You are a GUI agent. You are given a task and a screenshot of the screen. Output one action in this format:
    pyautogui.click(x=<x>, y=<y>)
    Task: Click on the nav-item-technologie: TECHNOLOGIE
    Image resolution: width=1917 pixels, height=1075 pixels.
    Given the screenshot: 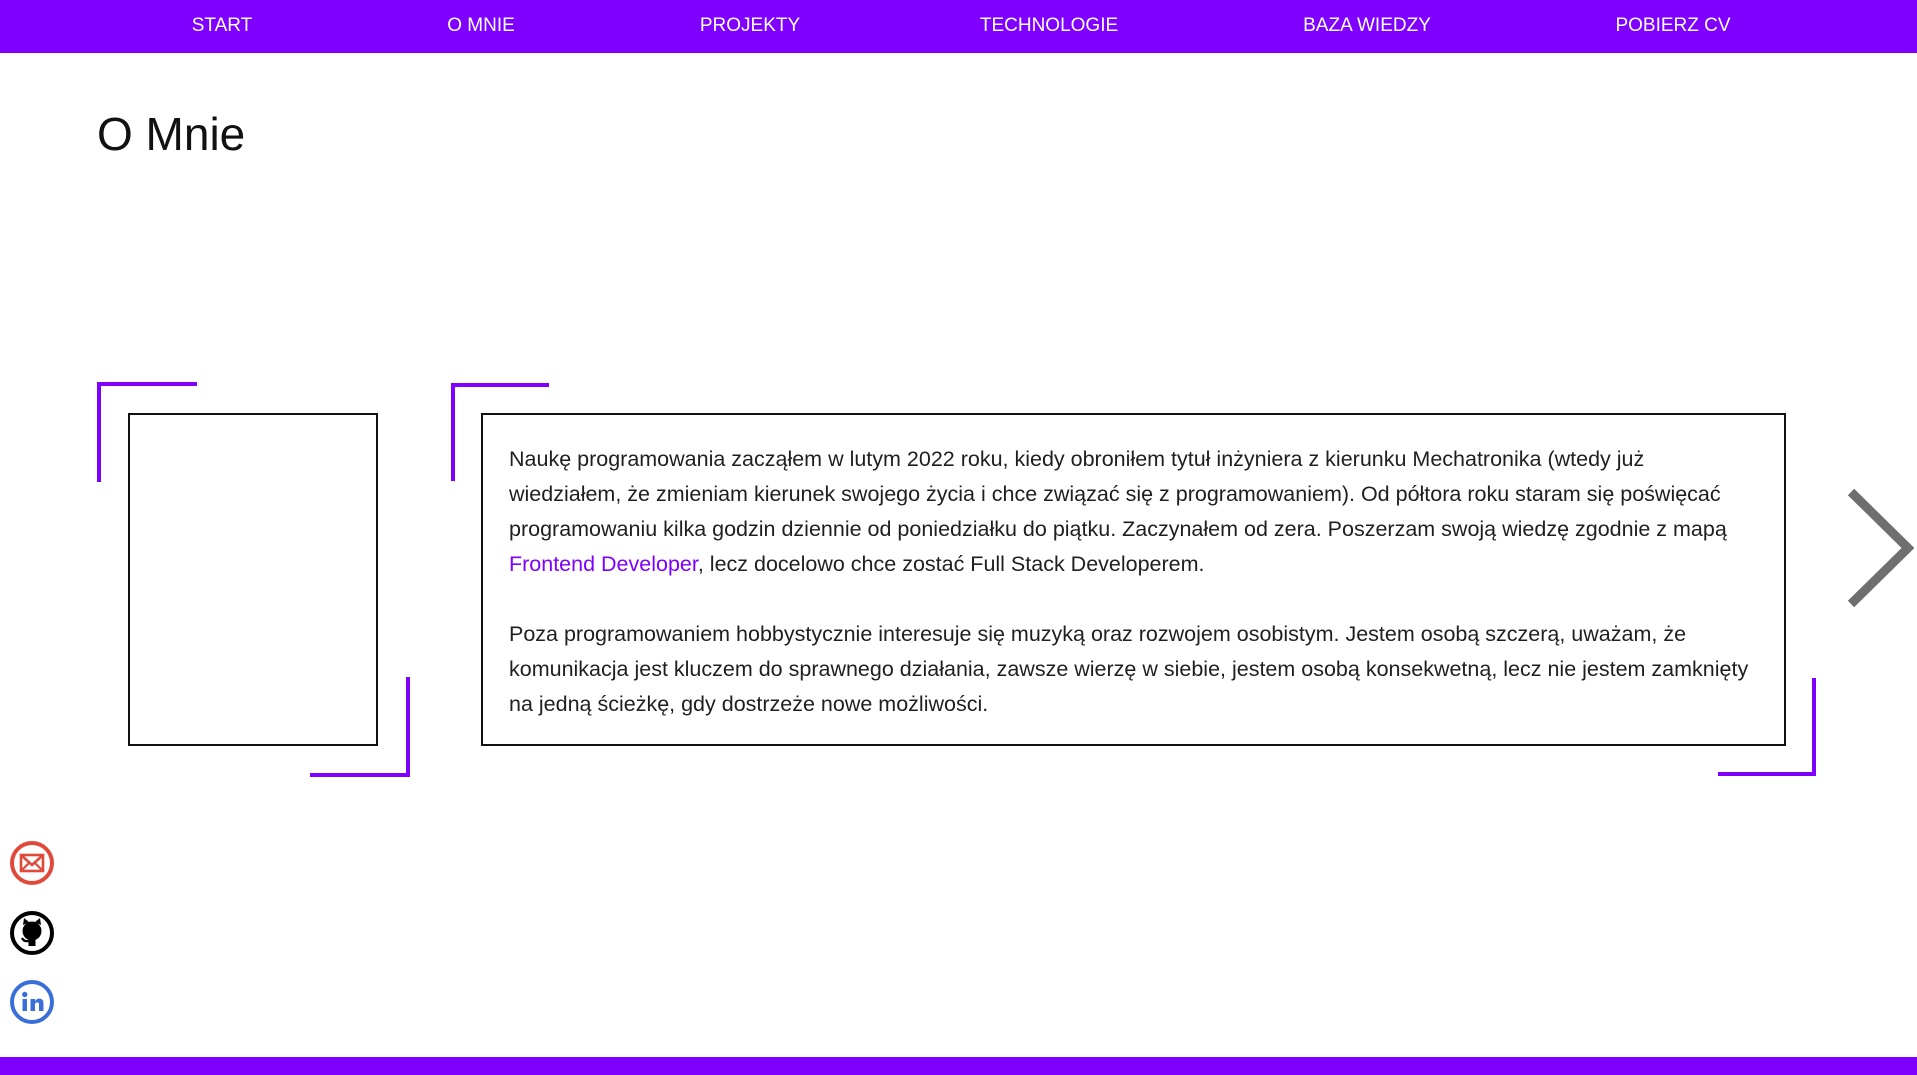 What is the action you would take?
    pyautogui.click(x=1049, y=26)
    